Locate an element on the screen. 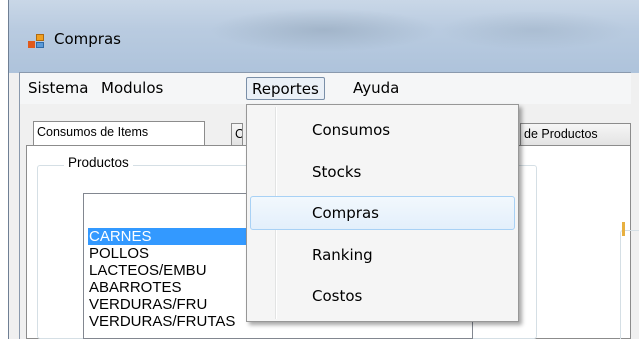 This screenshot has height=339, width=639. productos-group-label: Productos is located at coordinates (98, 162).